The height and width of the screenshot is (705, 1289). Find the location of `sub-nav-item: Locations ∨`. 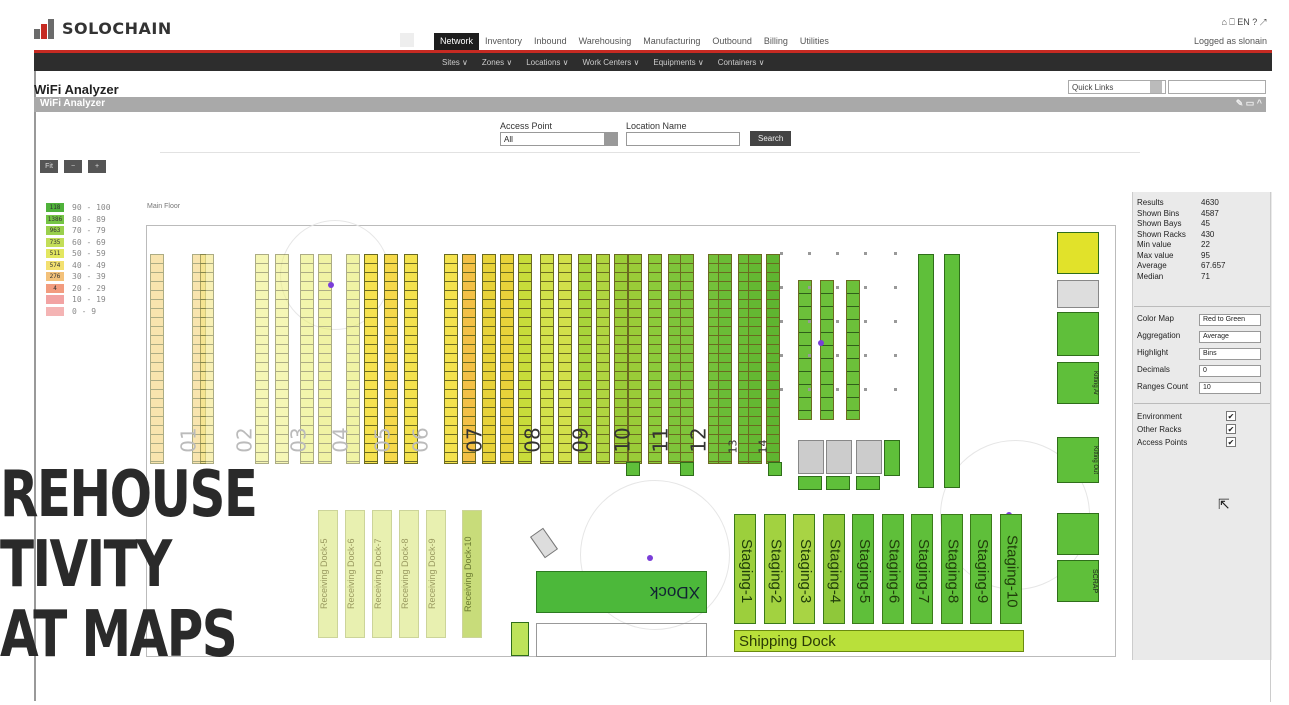

sub-nav-item: Locations ∨ is located at coordinates (554, 62).